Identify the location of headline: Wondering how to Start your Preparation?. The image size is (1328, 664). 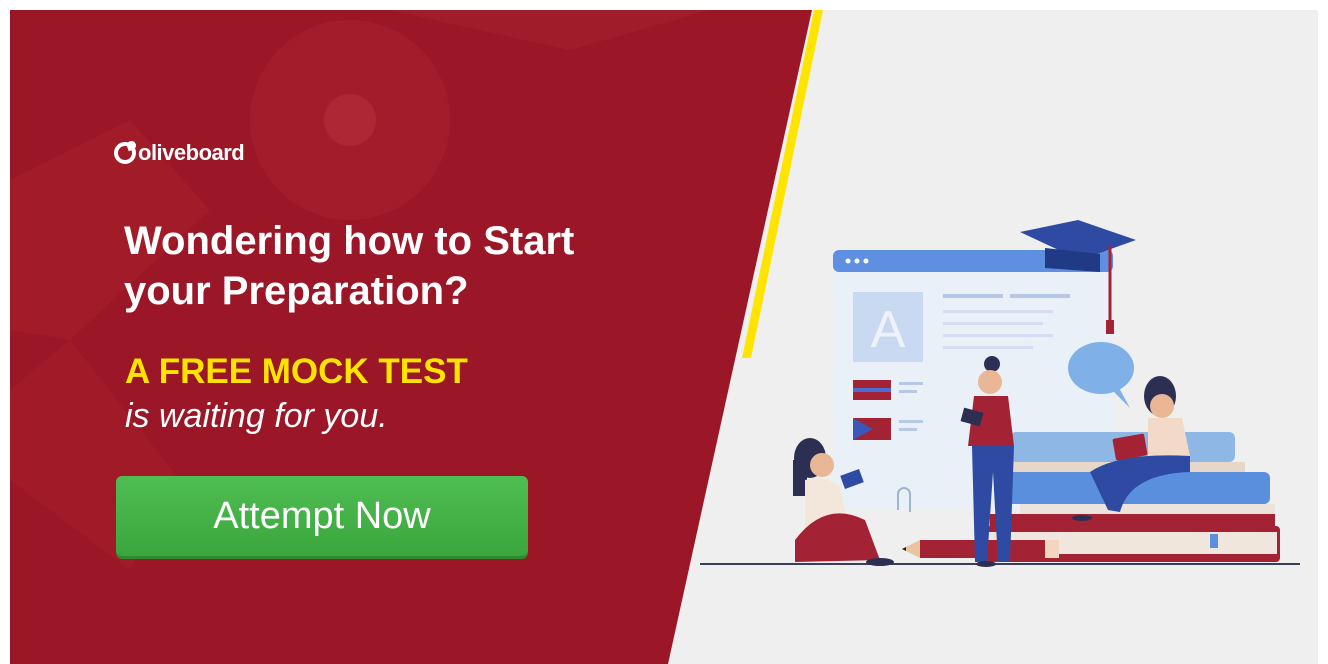
(444, 266).